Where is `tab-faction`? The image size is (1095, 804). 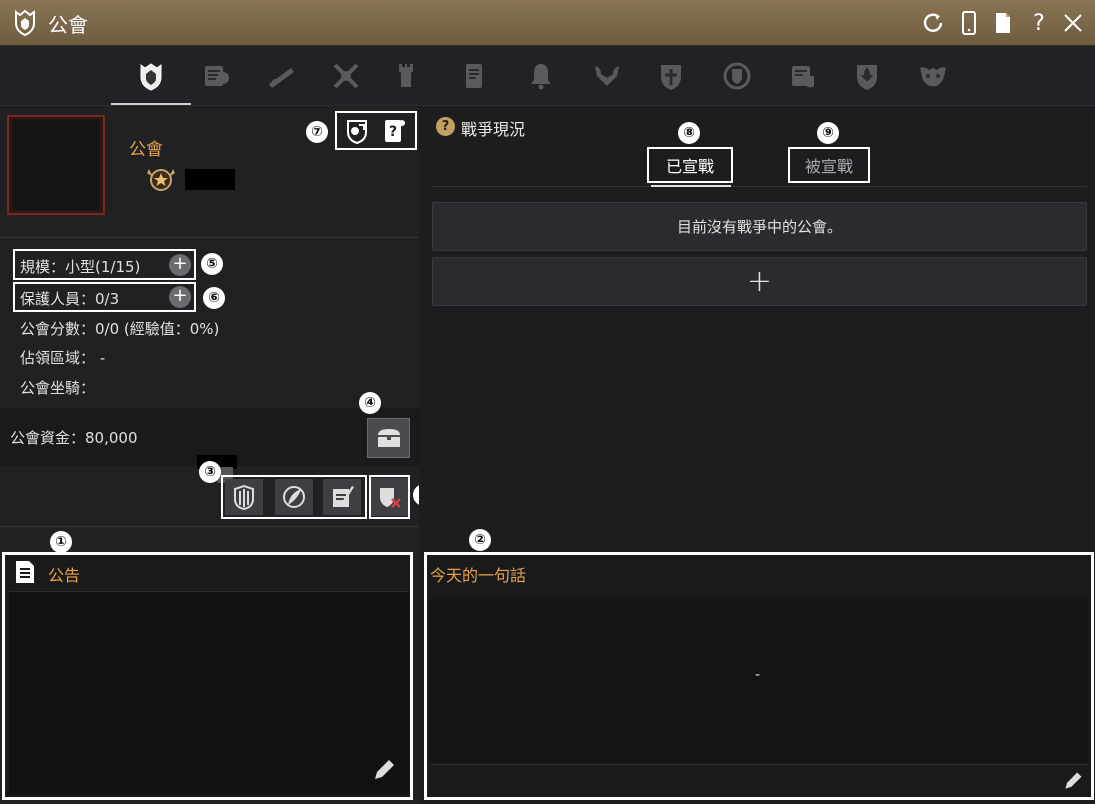 tab-faction is located at coordinates (933, 76).